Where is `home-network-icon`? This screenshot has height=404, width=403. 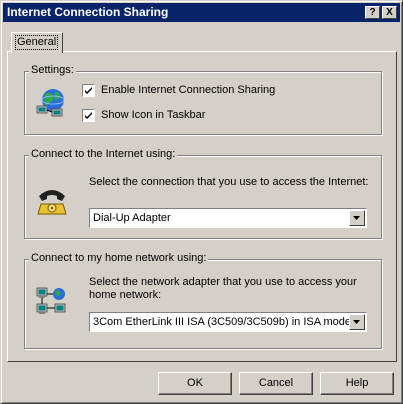
home-network-icon is located at coordinates (51, 300).